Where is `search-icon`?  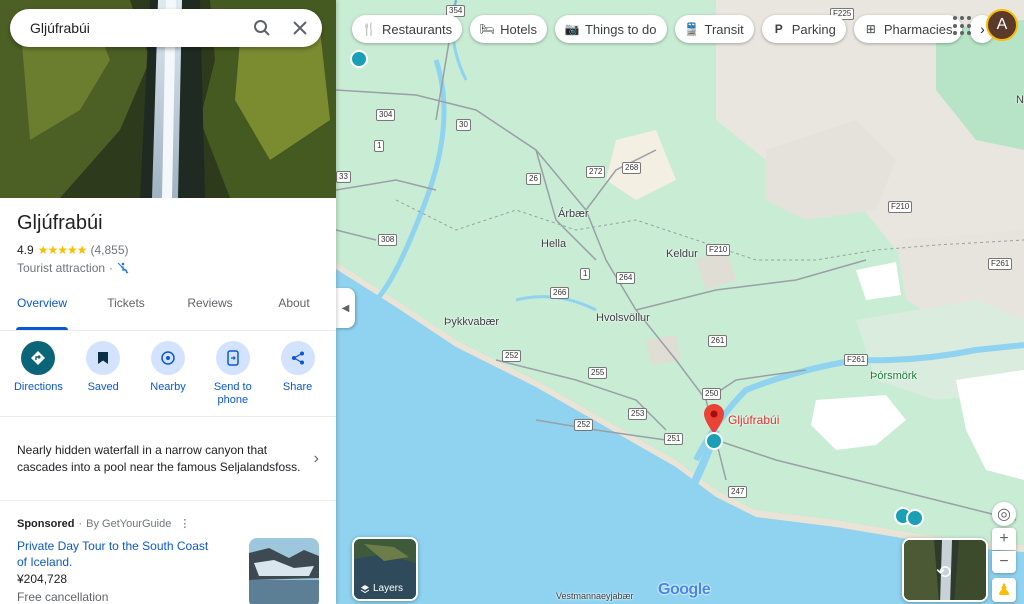 search-icon is located at coordinates (262, 28).